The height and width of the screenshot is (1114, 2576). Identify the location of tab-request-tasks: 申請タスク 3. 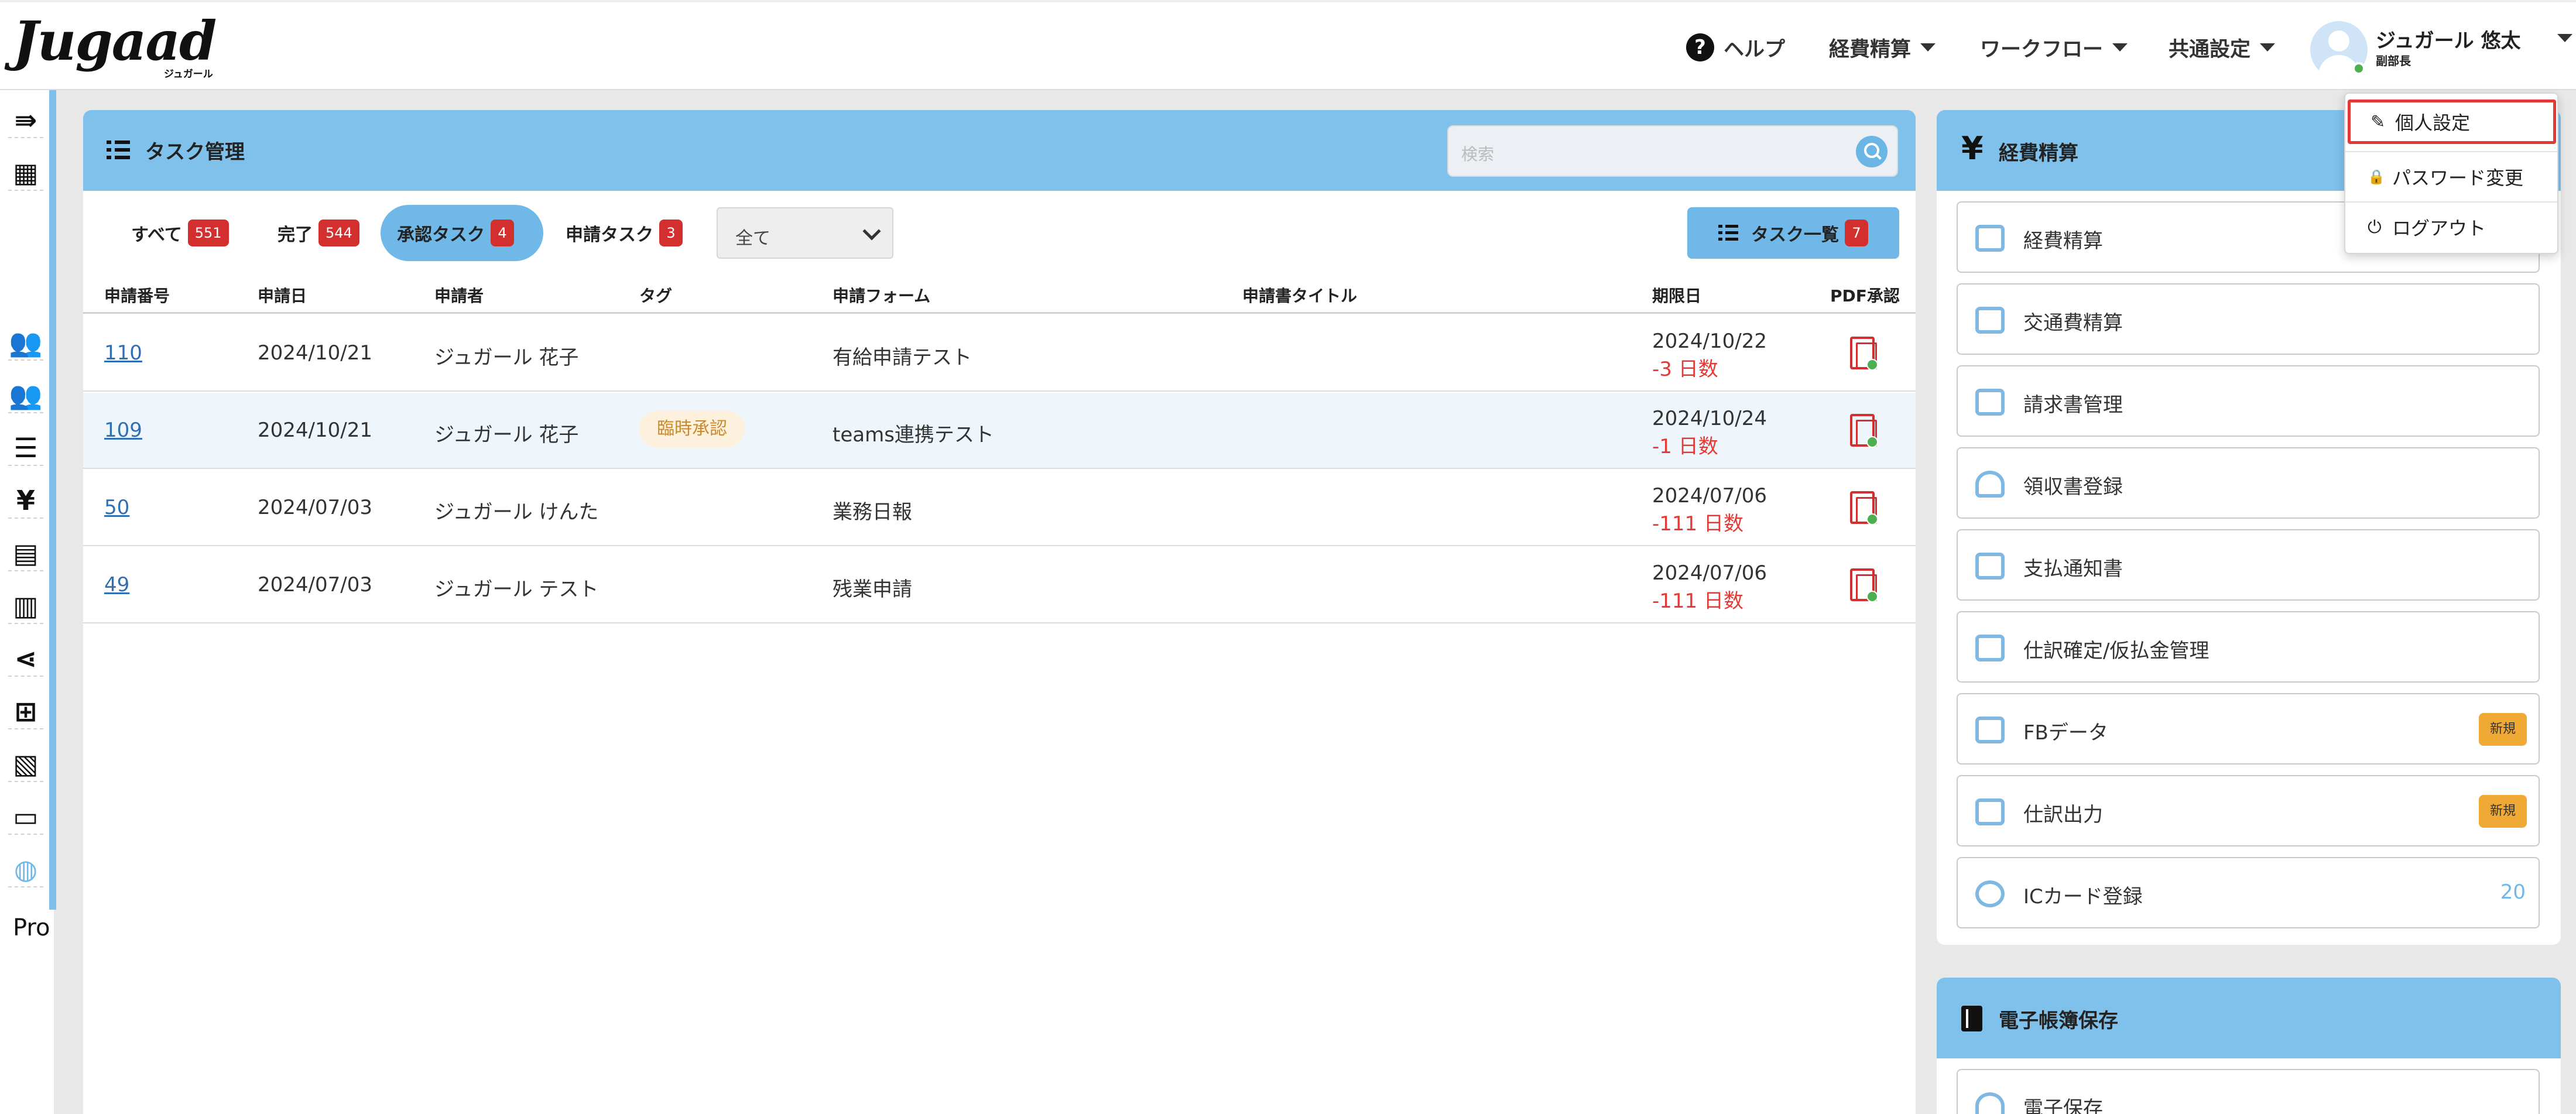
(624, 233).